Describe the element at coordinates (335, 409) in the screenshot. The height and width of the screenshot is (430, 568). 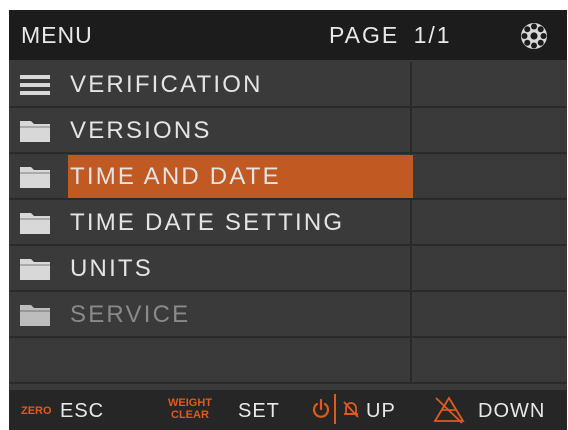
I see `key-divider` at that location.